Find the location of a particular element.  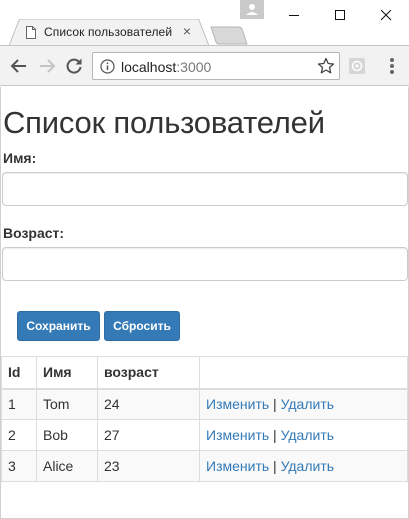

url-text: localhost:3000 is located at coordinates (166, 67).